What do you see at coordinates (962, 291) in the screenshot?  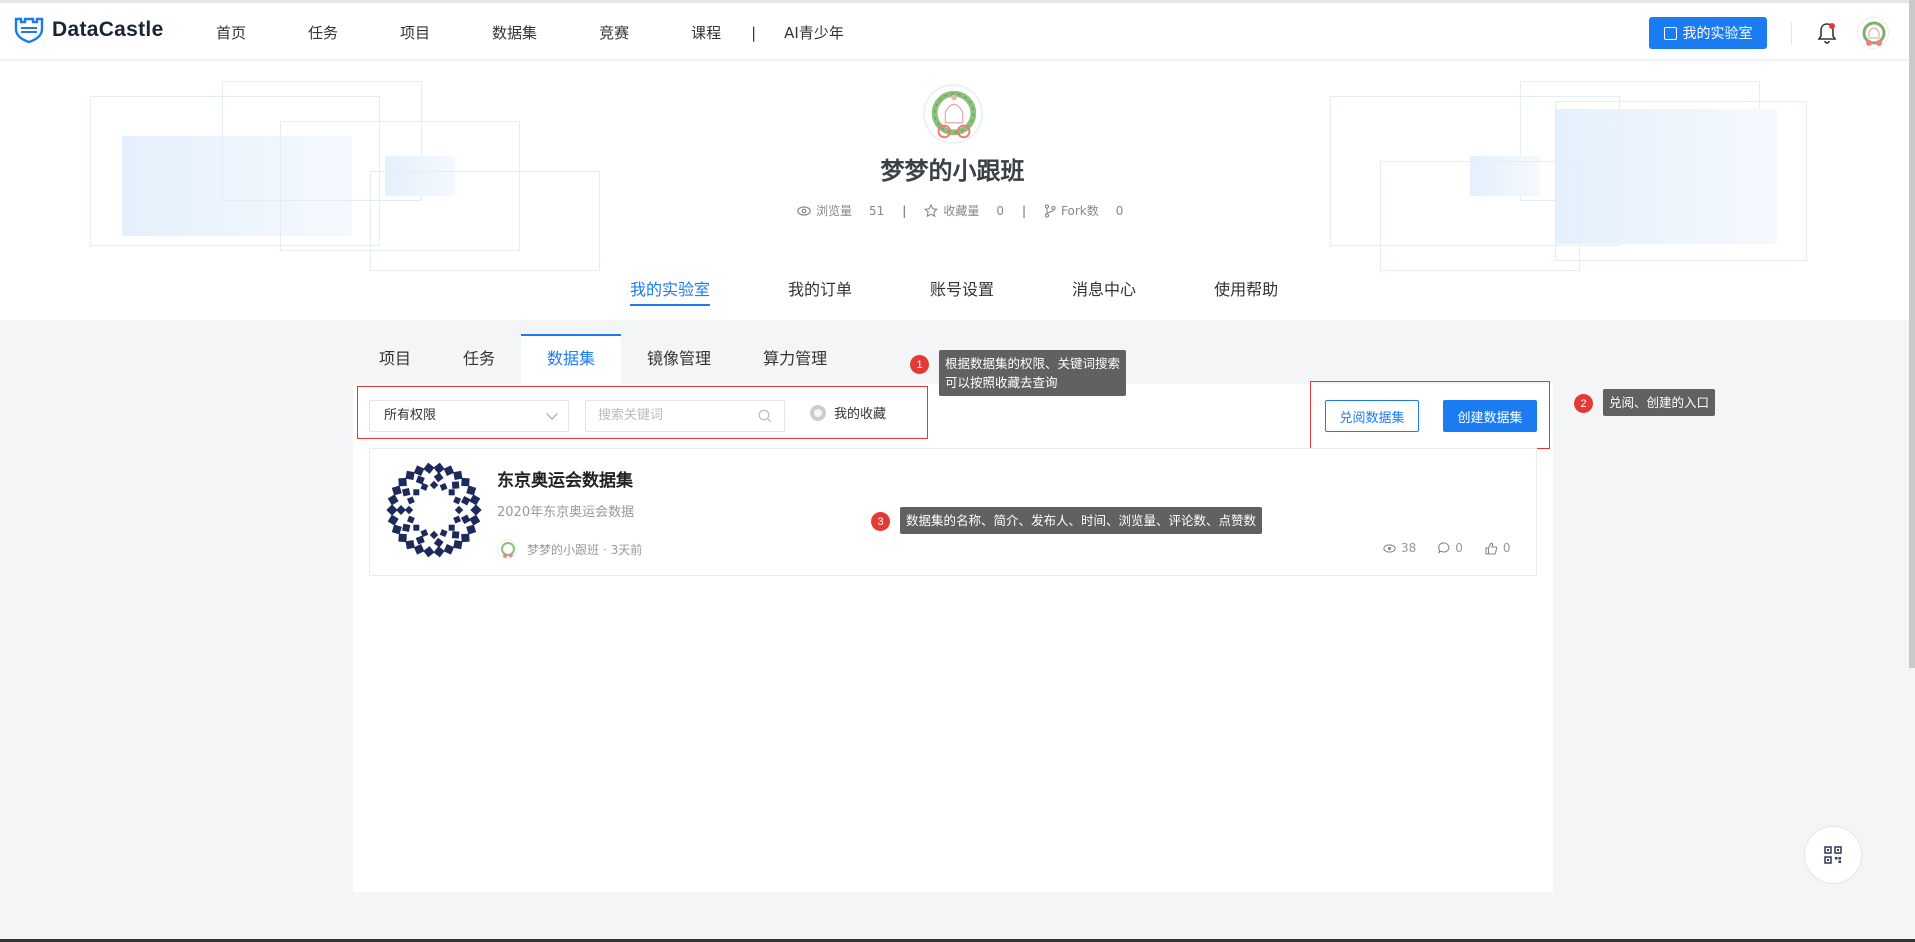 I see `subnav-account-settings: 账号设置` at bounding box center [962, 291].